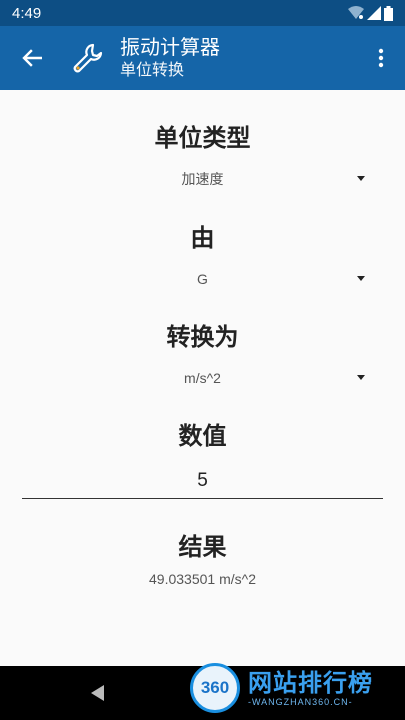  I want to click on app-bar: 振动计算器 单位转换, so click(202, 58).